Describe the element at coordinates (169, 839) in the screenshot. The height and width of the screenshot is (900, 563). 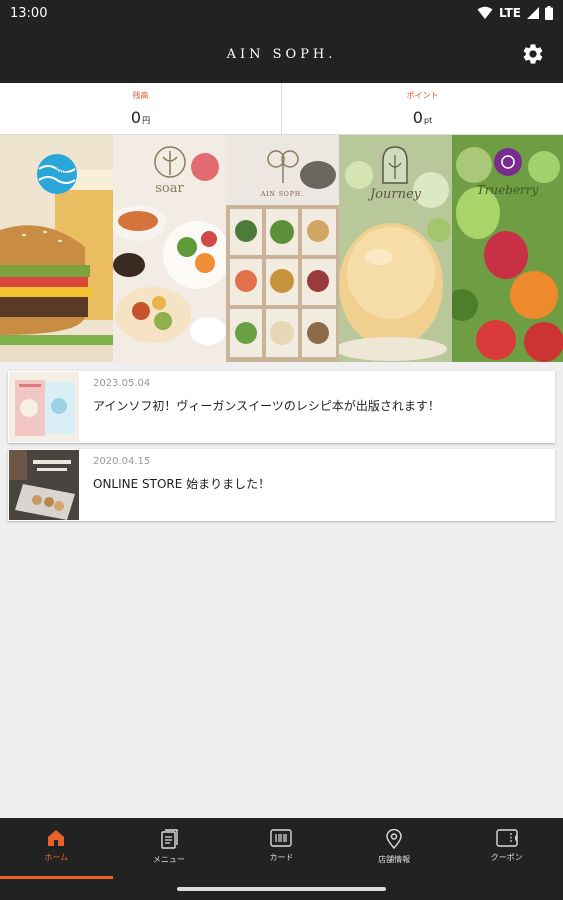
I see `menu-book-icon` at that location.